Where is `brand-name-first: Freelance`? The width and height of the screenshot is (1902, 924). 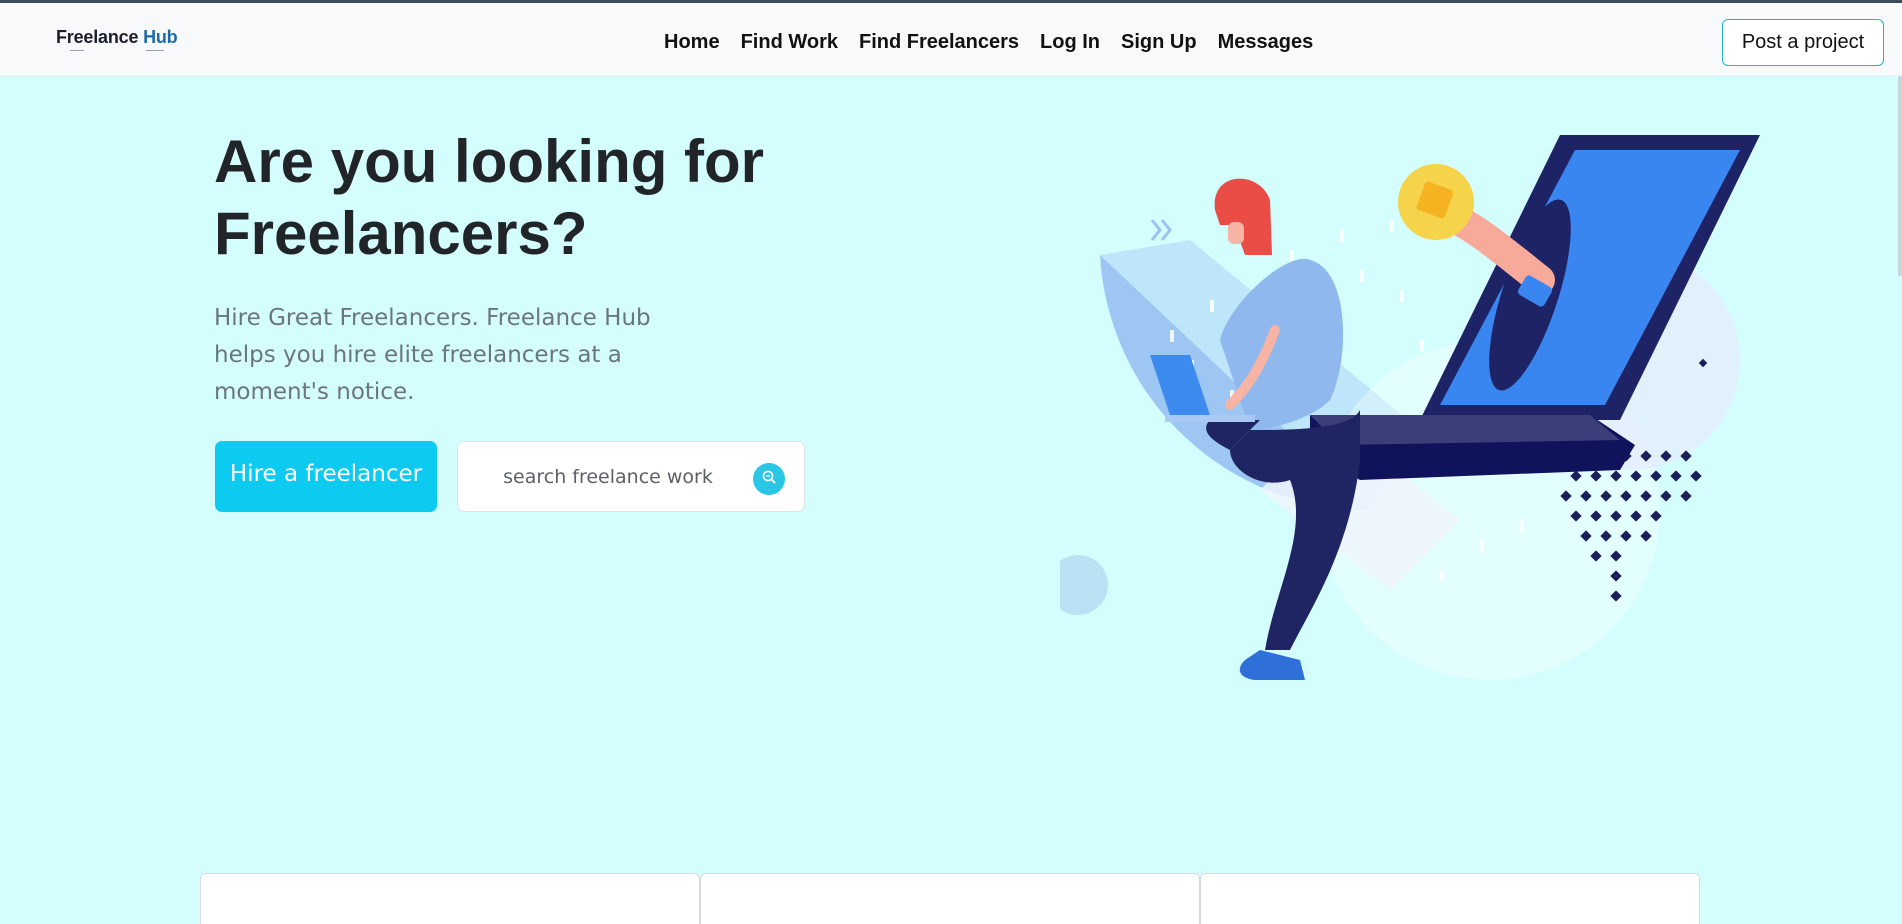 brand-name-first: Freelance is located at coordinates (97, 37).